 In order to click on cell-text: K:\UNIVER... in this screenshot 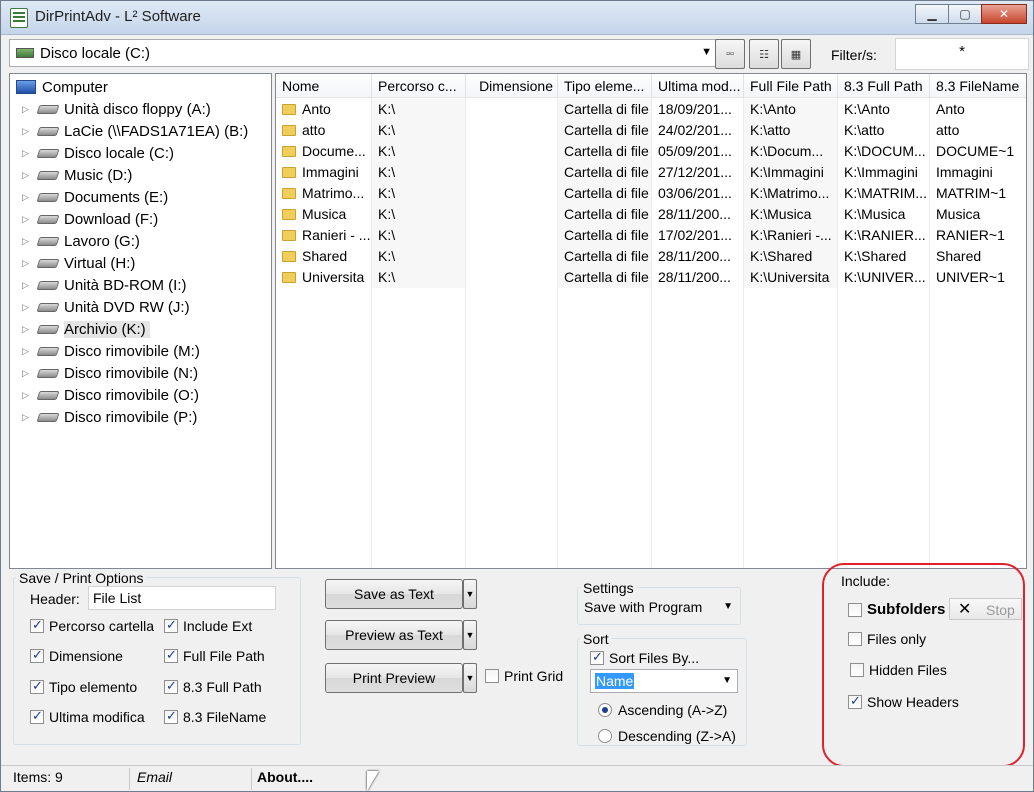, I will do `click(885, 277)`.